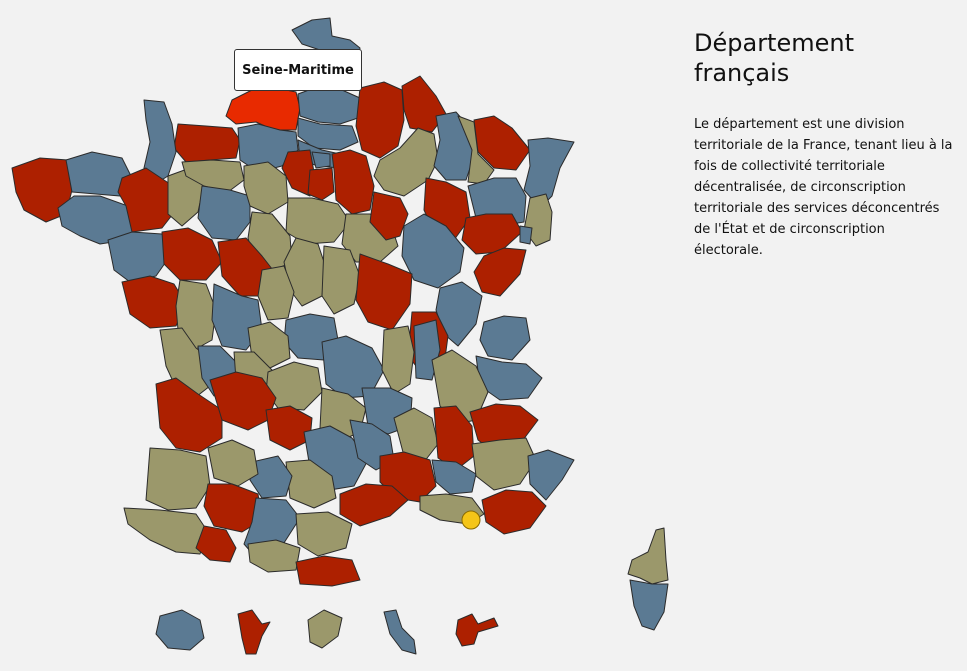 The height and width of the screenshot is (671, 967). Describe the element at coordinates (400, 632) in the screenshot. I see `department-martinique` at that location.